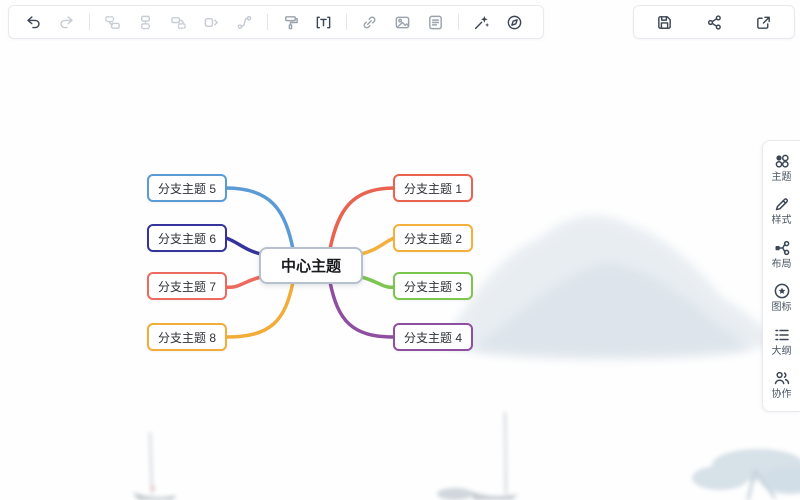 The height and width of the screenshot is (500, 800). What do you see at coordinates (606, 287) in the screenshot?
I see `mountain-art` at bounding box center [606, 287].